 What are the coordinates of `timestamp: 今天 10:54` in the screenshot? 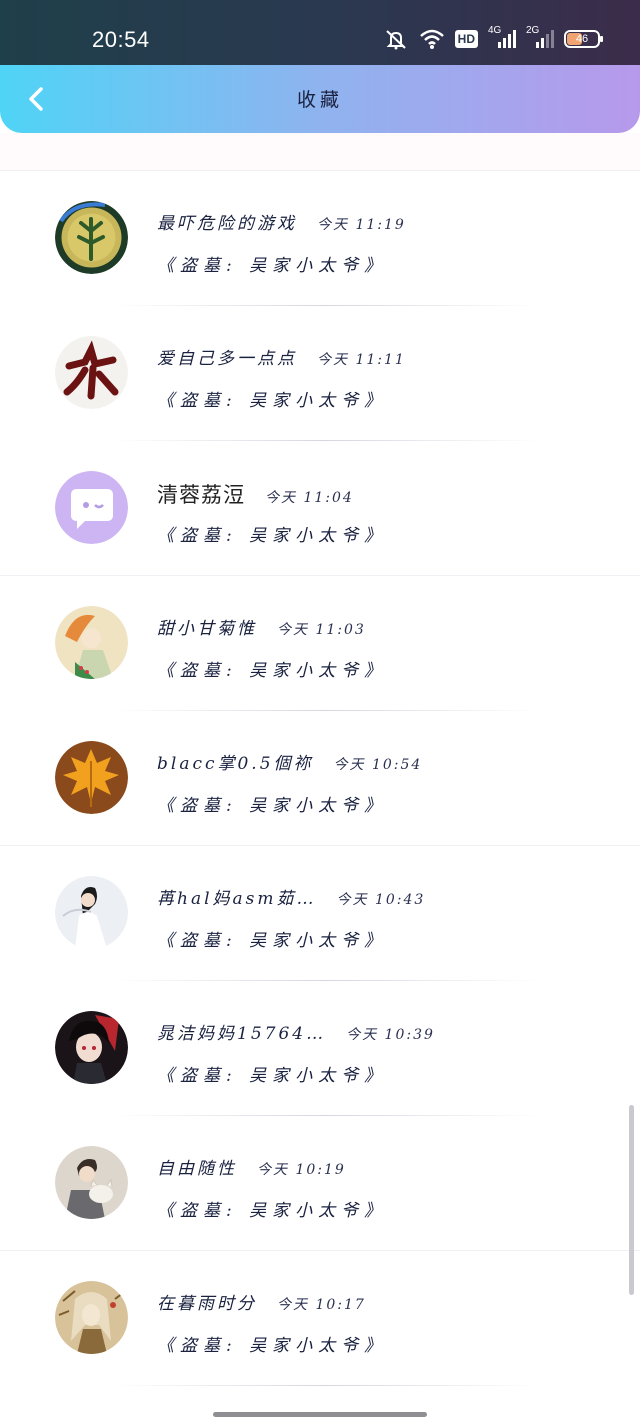 It's located at (378, 765).